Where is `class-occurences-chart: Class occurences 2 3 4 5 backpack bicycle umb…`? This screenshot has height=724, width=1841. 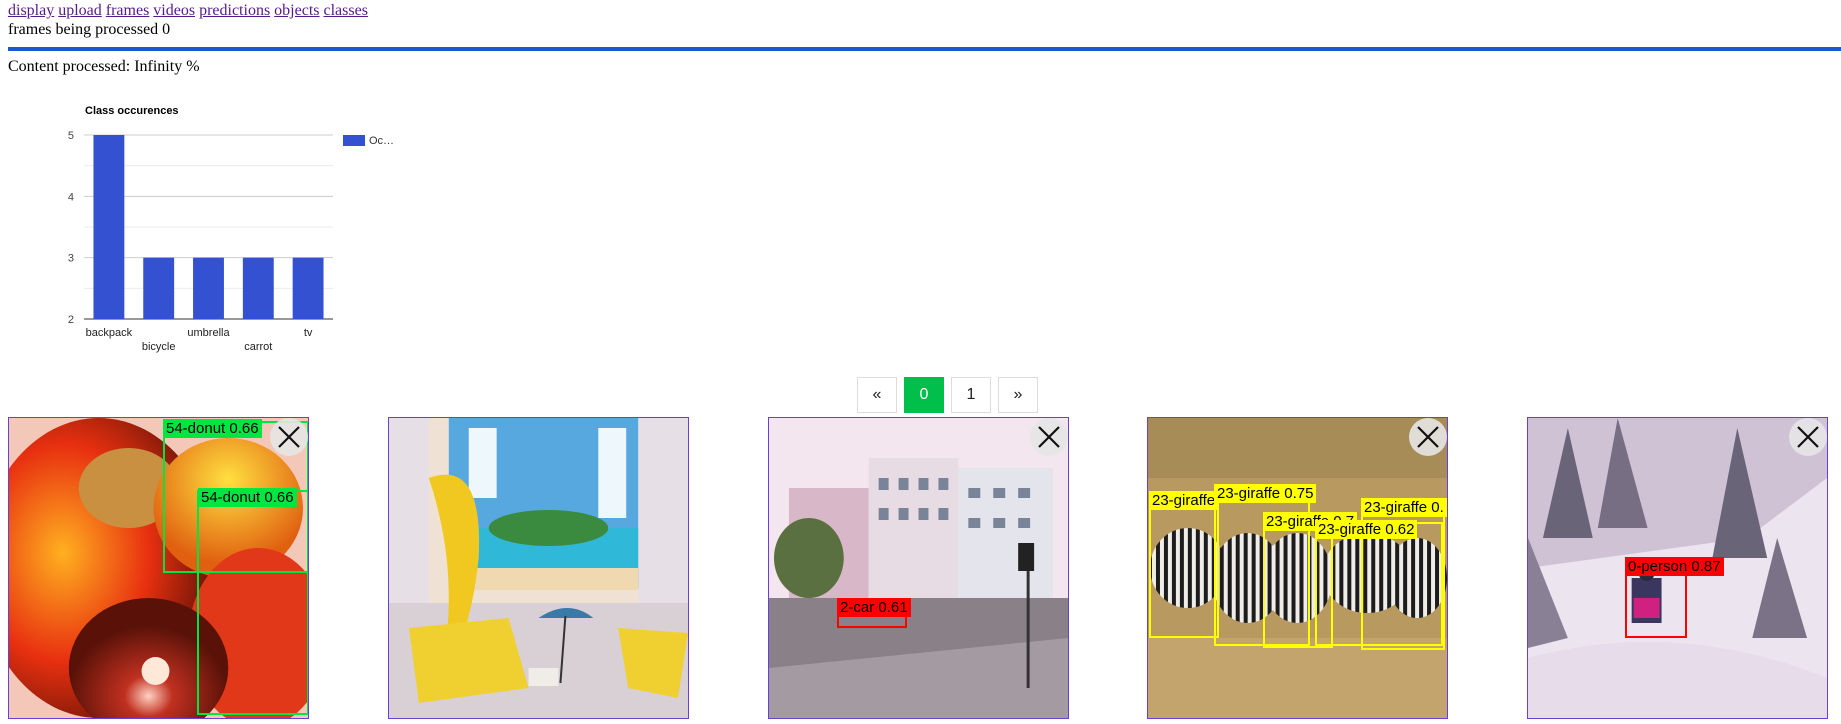 class-occurences-chart: Class occurences 2 3 4 5 backpack bicycle umb… is located at coordinates (231, 229).